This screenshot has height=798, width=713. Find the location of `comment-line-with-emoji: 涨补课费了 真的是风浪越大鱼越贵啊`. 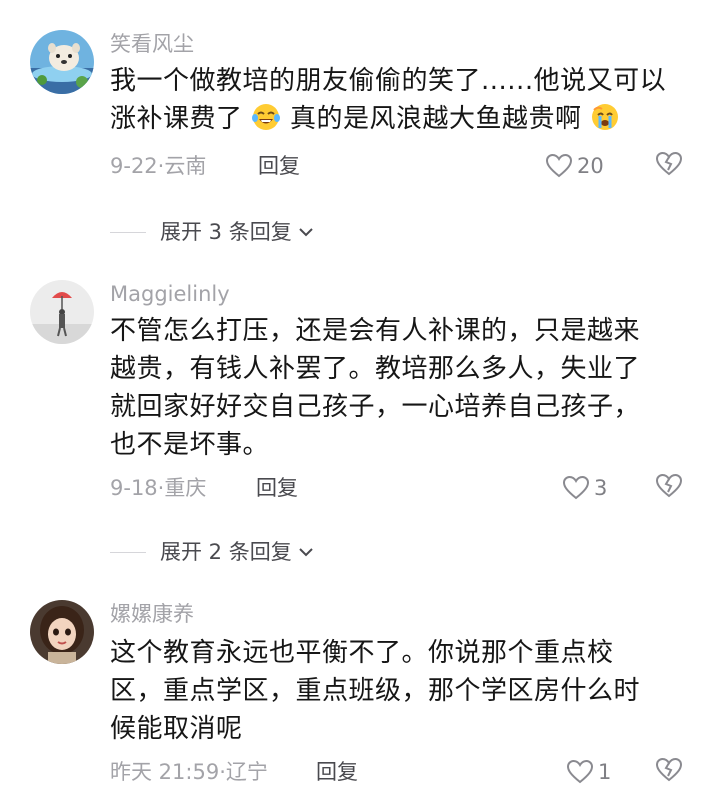

comment-line-with-emoji: 涨补课费了 真的是风浪越大鱼越贵啊 is located at coordinates (405, 119).